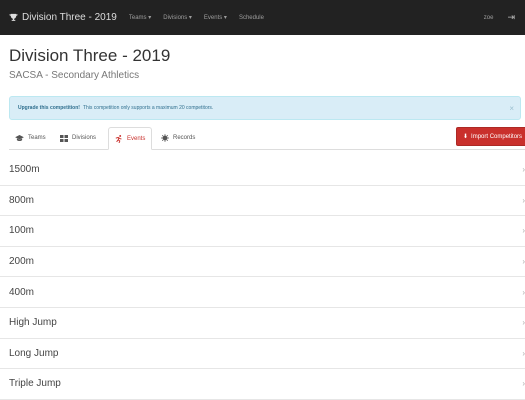 The image size is (525, 400). I want to click on event-label: 100m, so click(22, 231).